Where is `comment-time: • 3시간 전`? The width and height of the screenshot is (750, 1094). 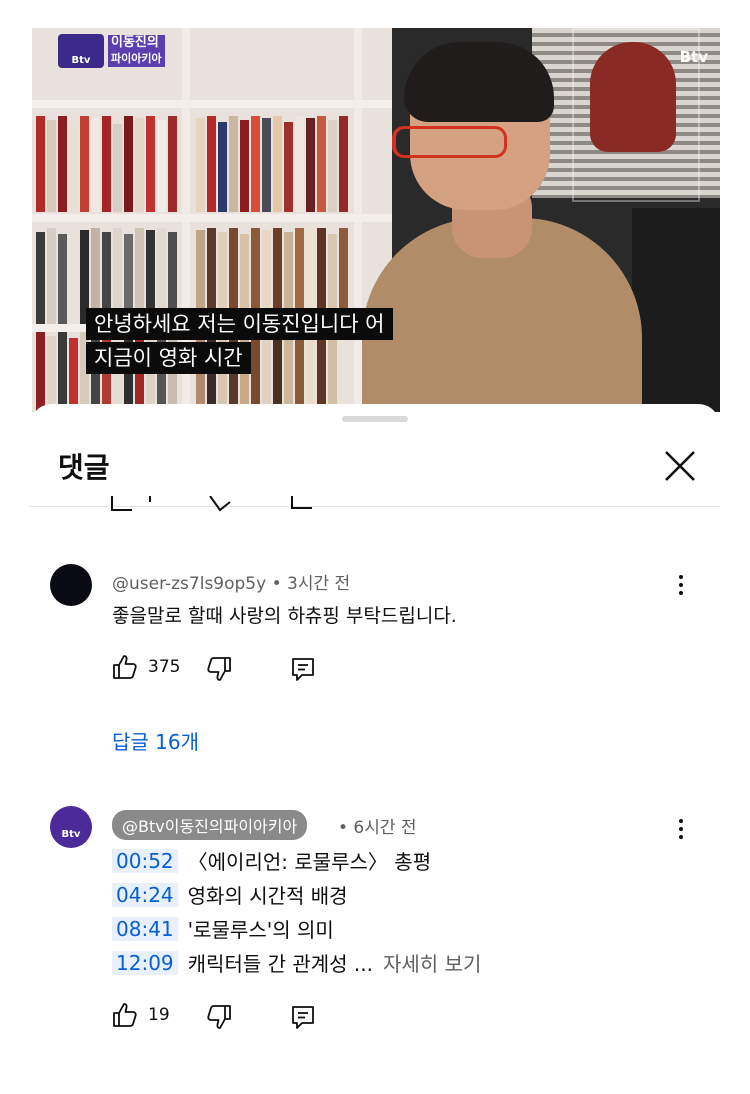
comment-time: • 3시간 전 is located at coordinates (311, 584).